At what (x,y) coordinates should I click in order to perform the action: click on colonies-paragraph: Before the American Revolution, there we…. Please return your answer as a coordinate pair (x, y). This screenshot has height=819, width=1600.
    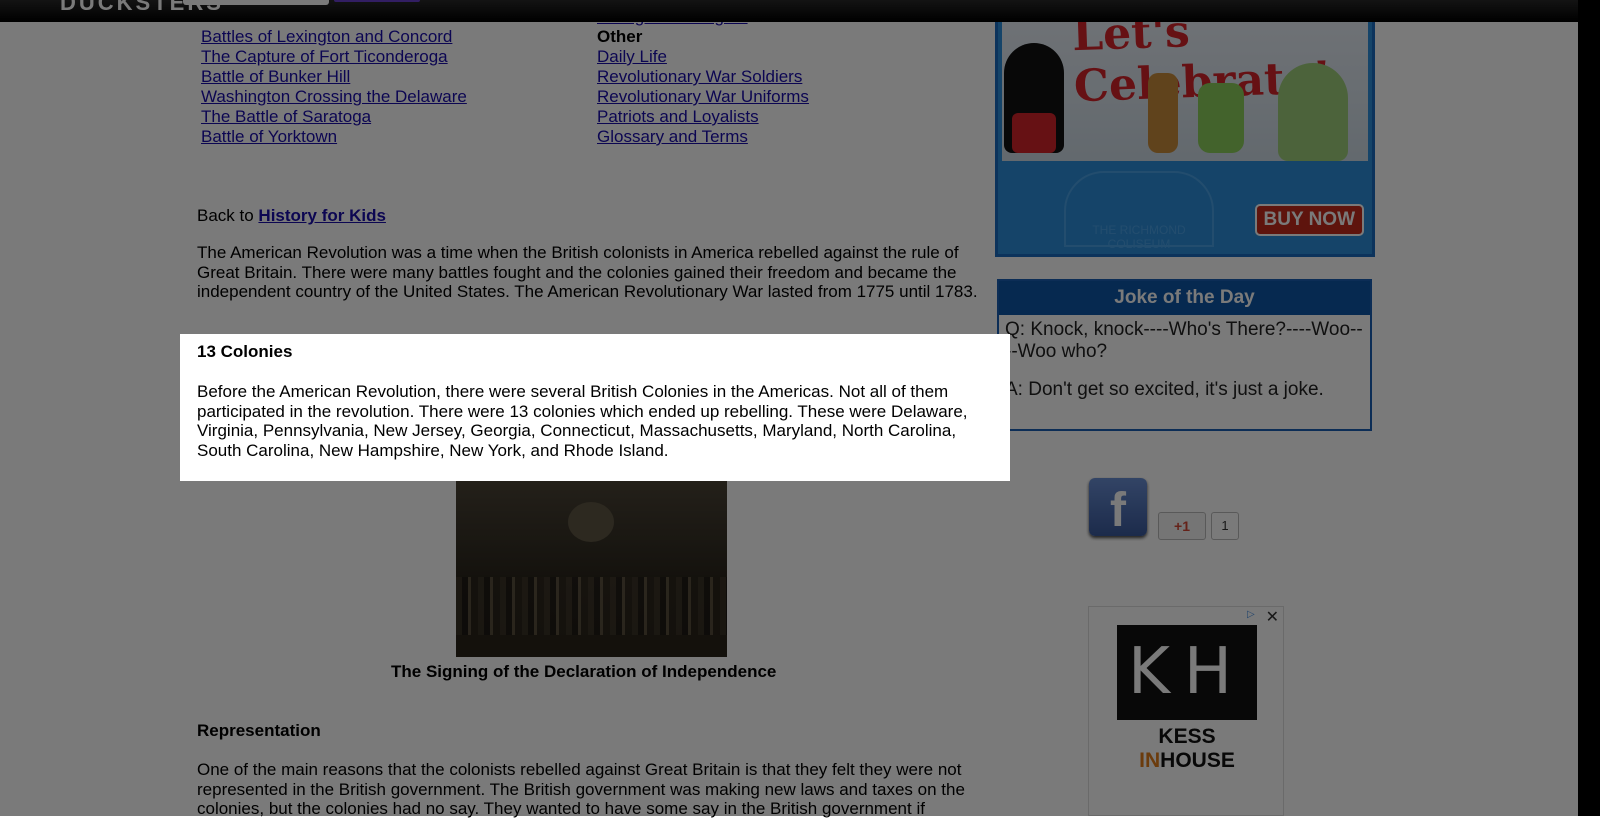
    Looking at the image, I should click on (582, 421).